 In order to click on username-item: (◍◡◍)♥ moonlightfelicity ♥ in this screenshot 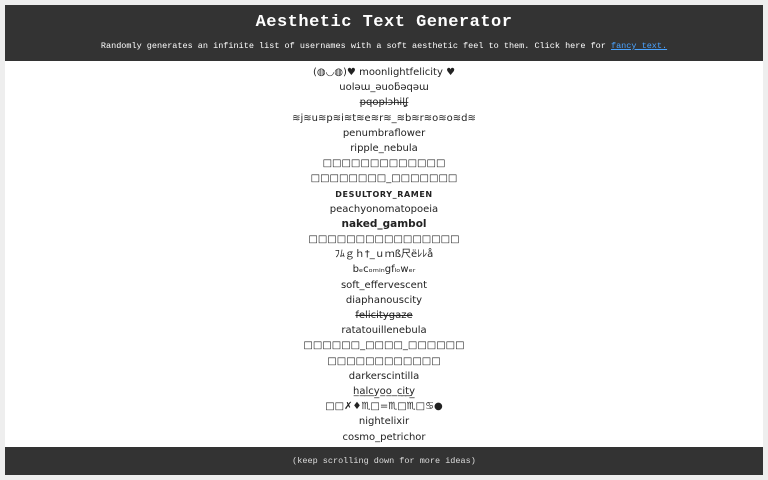, I will do `click(384, 72)`.